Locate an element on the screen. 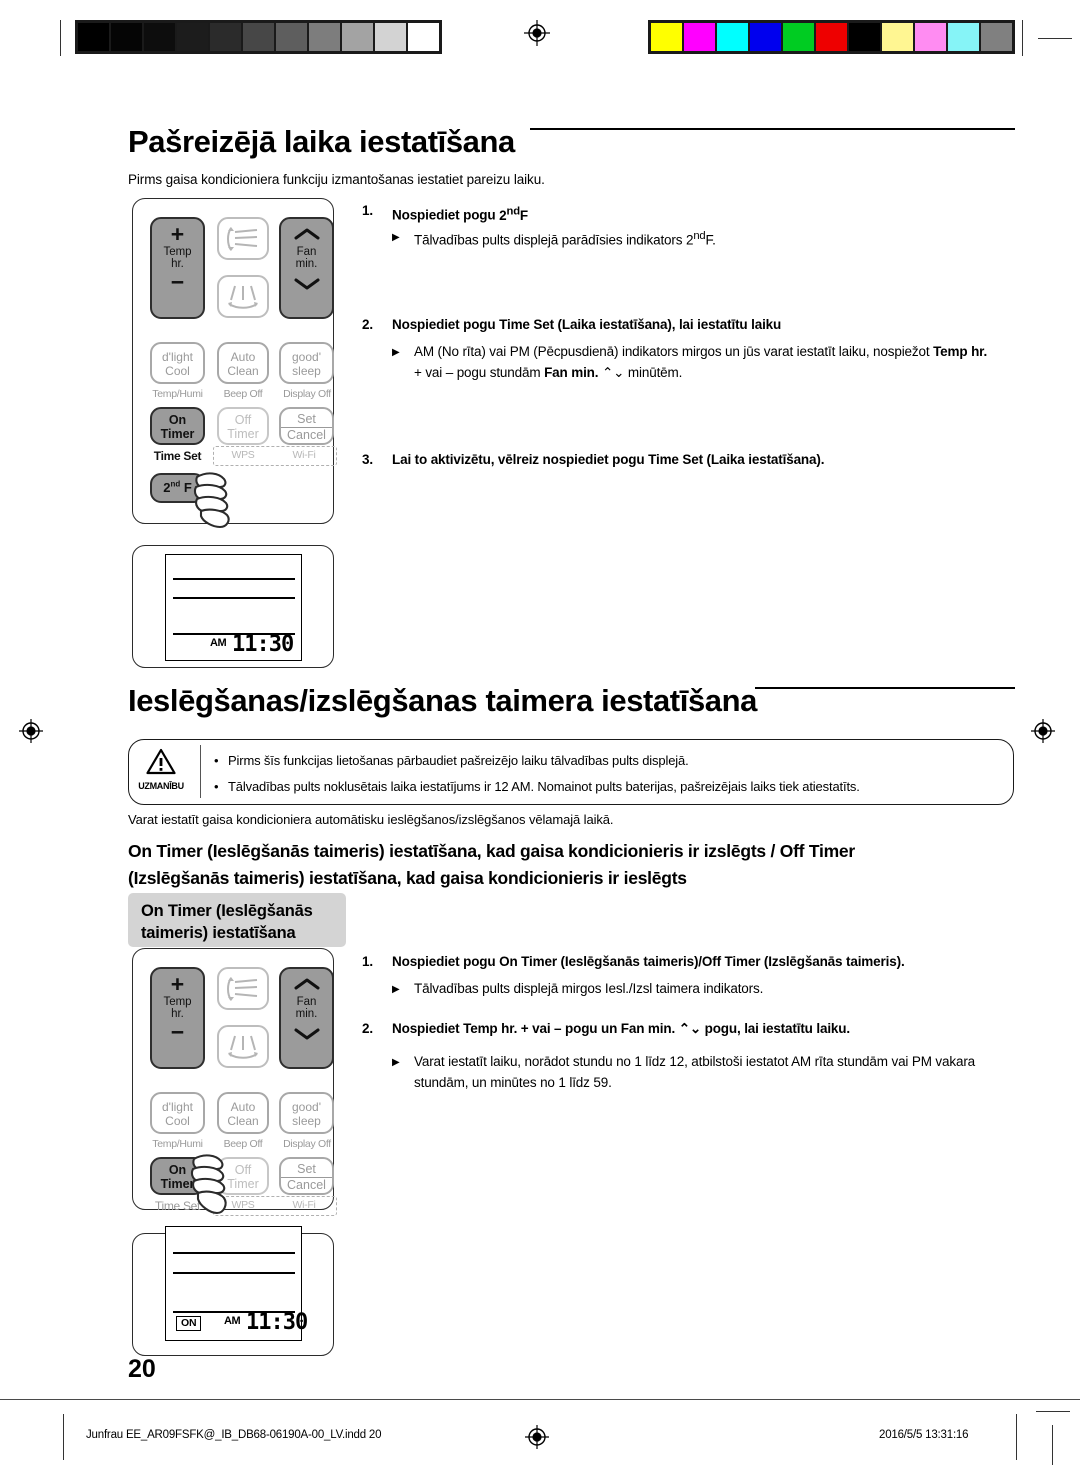  on-timer-line1: On is located at coordinates (177, 420).